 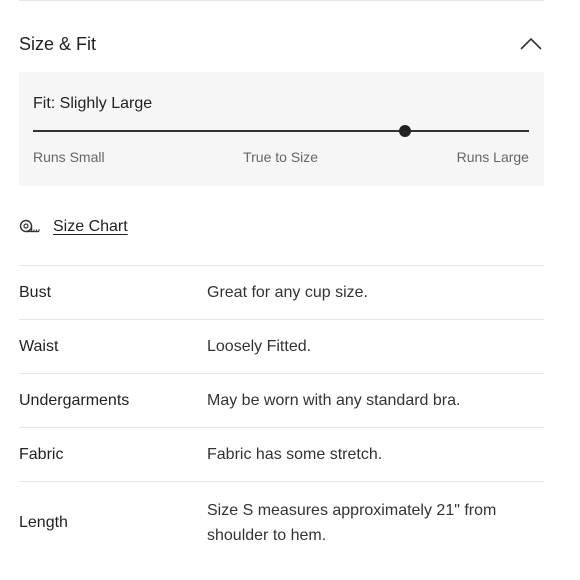 I want to click on detail-row-fabric: Fabric Fabric has some stretch., so click(x=281, y=454).